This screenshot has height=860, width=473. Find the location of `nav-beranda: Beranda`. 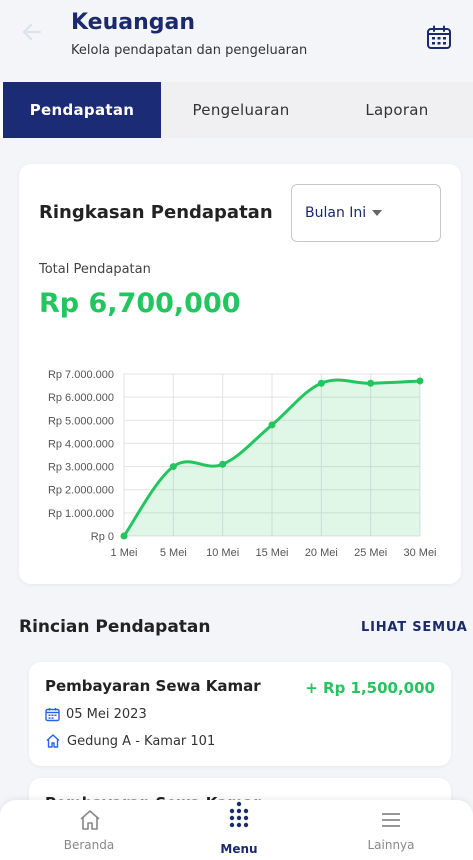

nav-beranda: Beranda is located at coordinates (89, 830).